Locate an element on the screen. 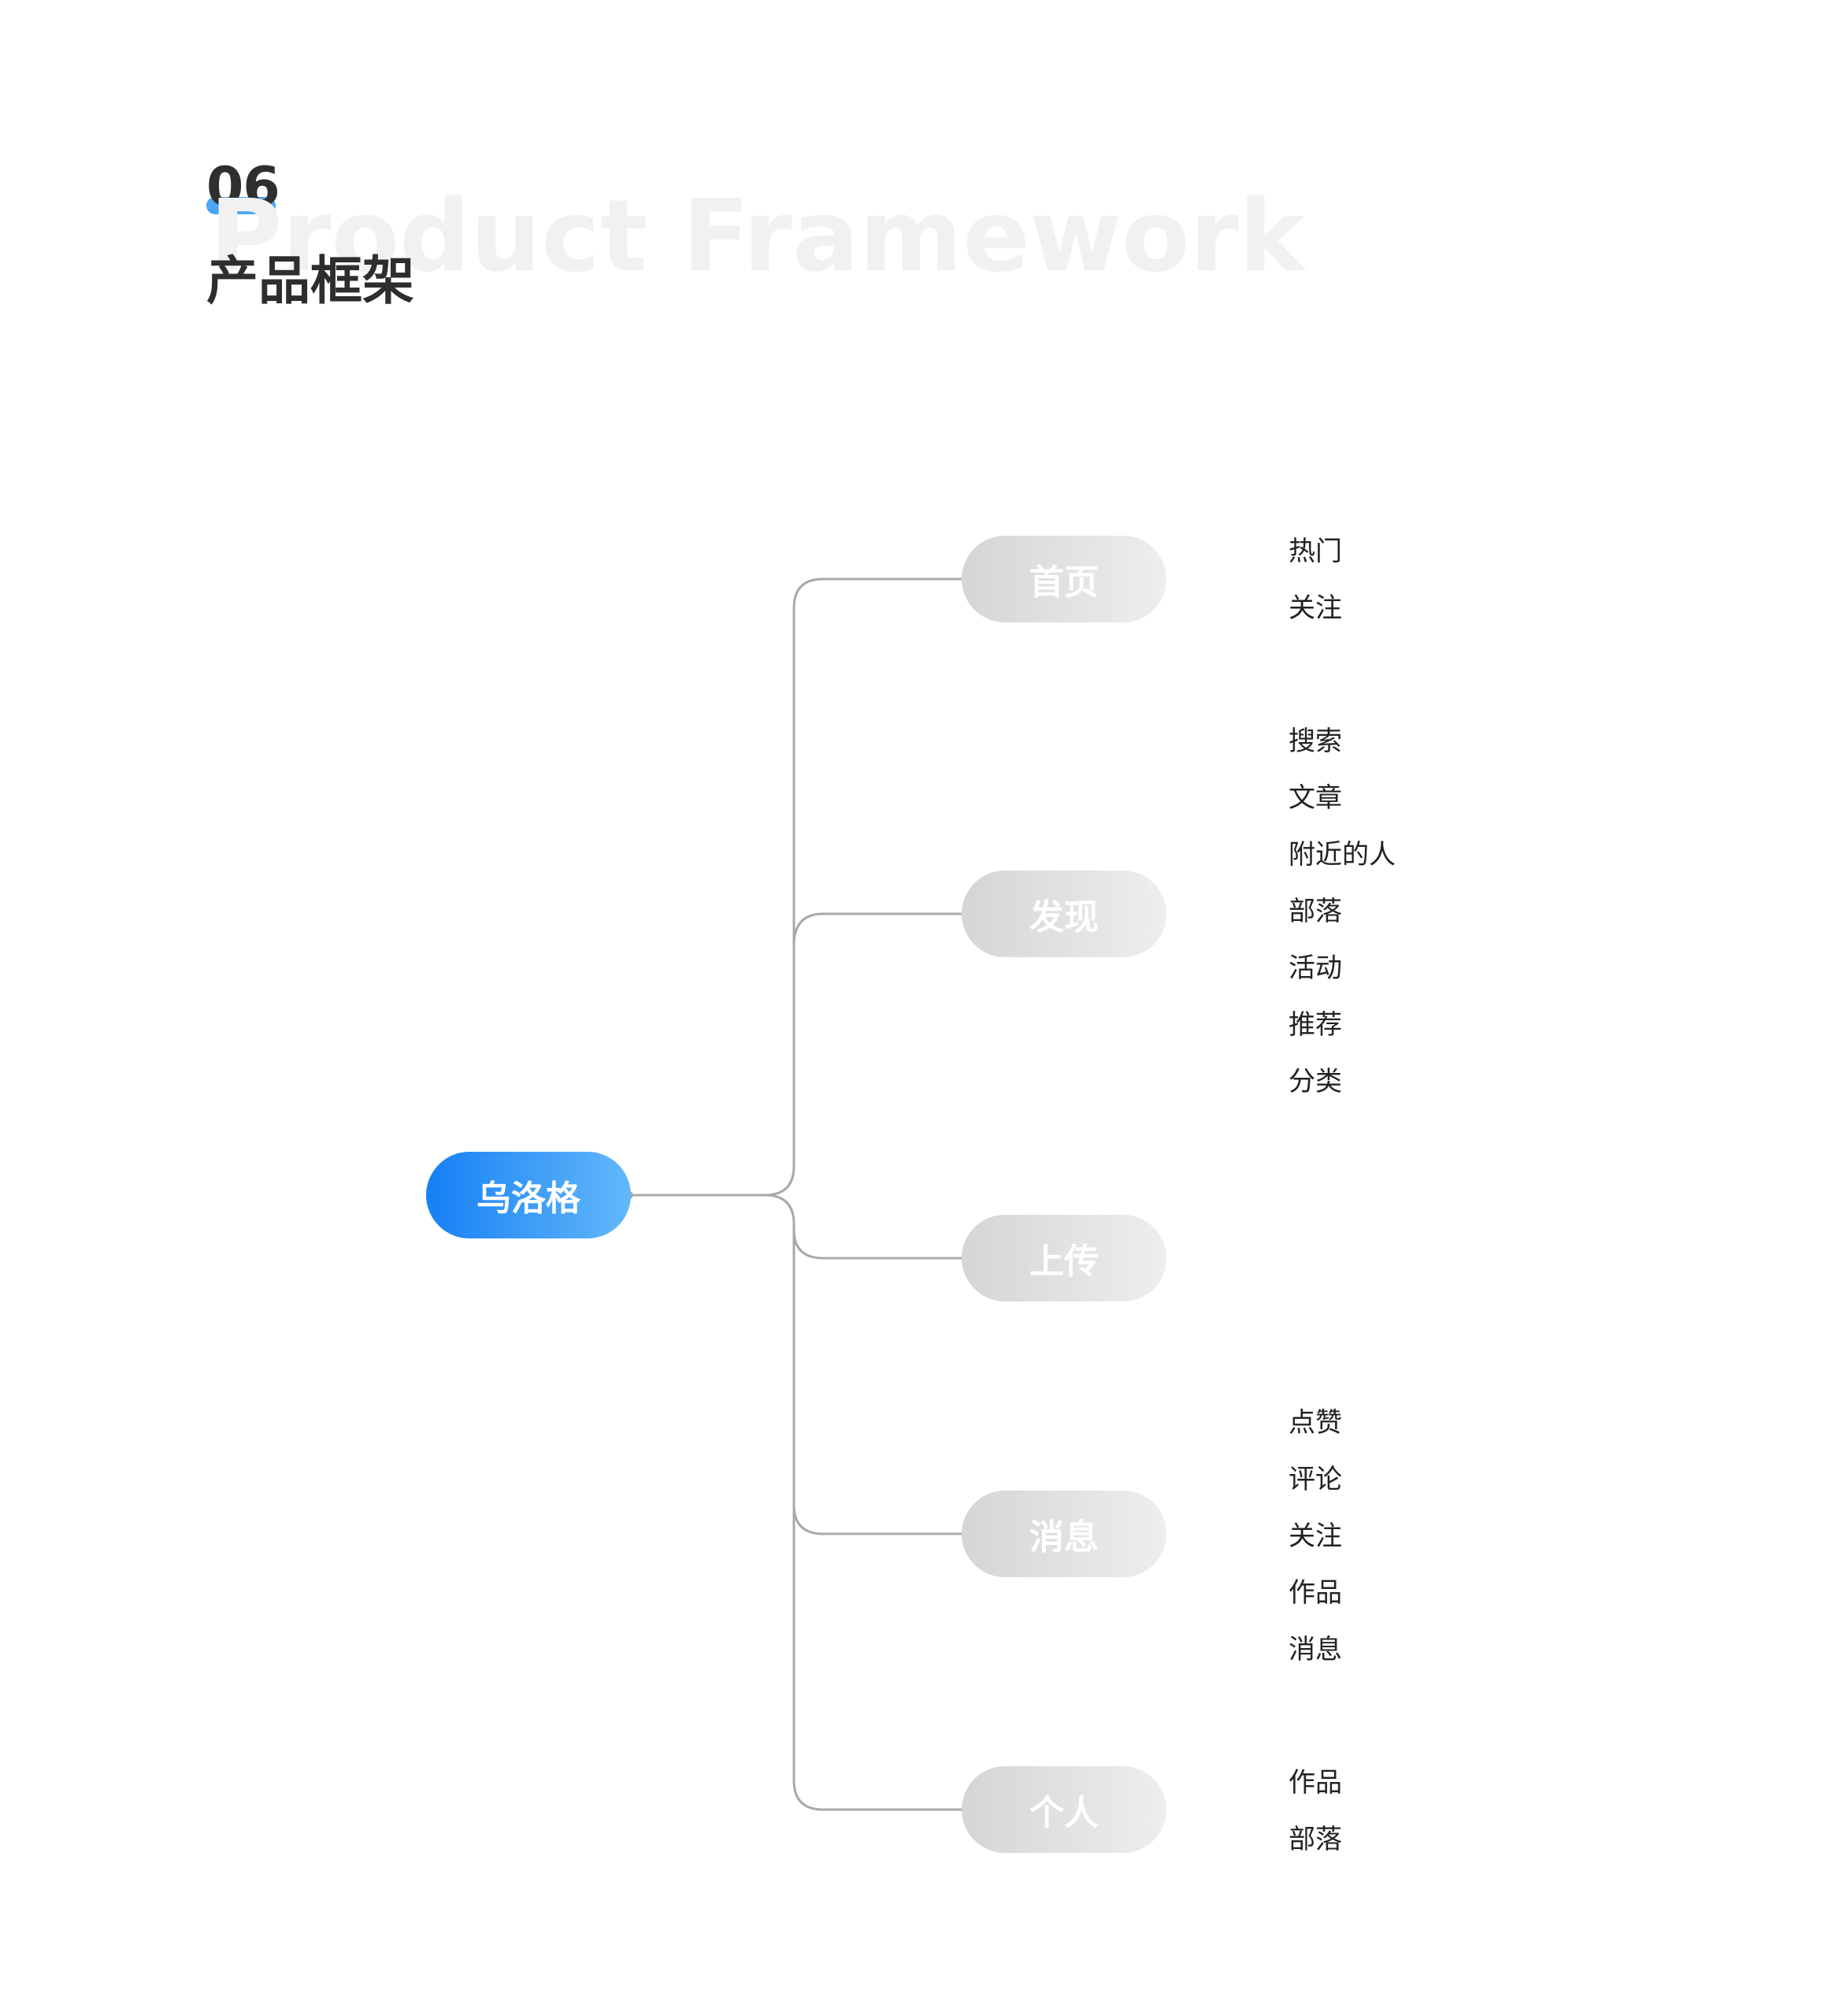 This screenshot has height=2016, width=1843. branch-node-messages: 消息 is located at coordinates (1064, 1534).